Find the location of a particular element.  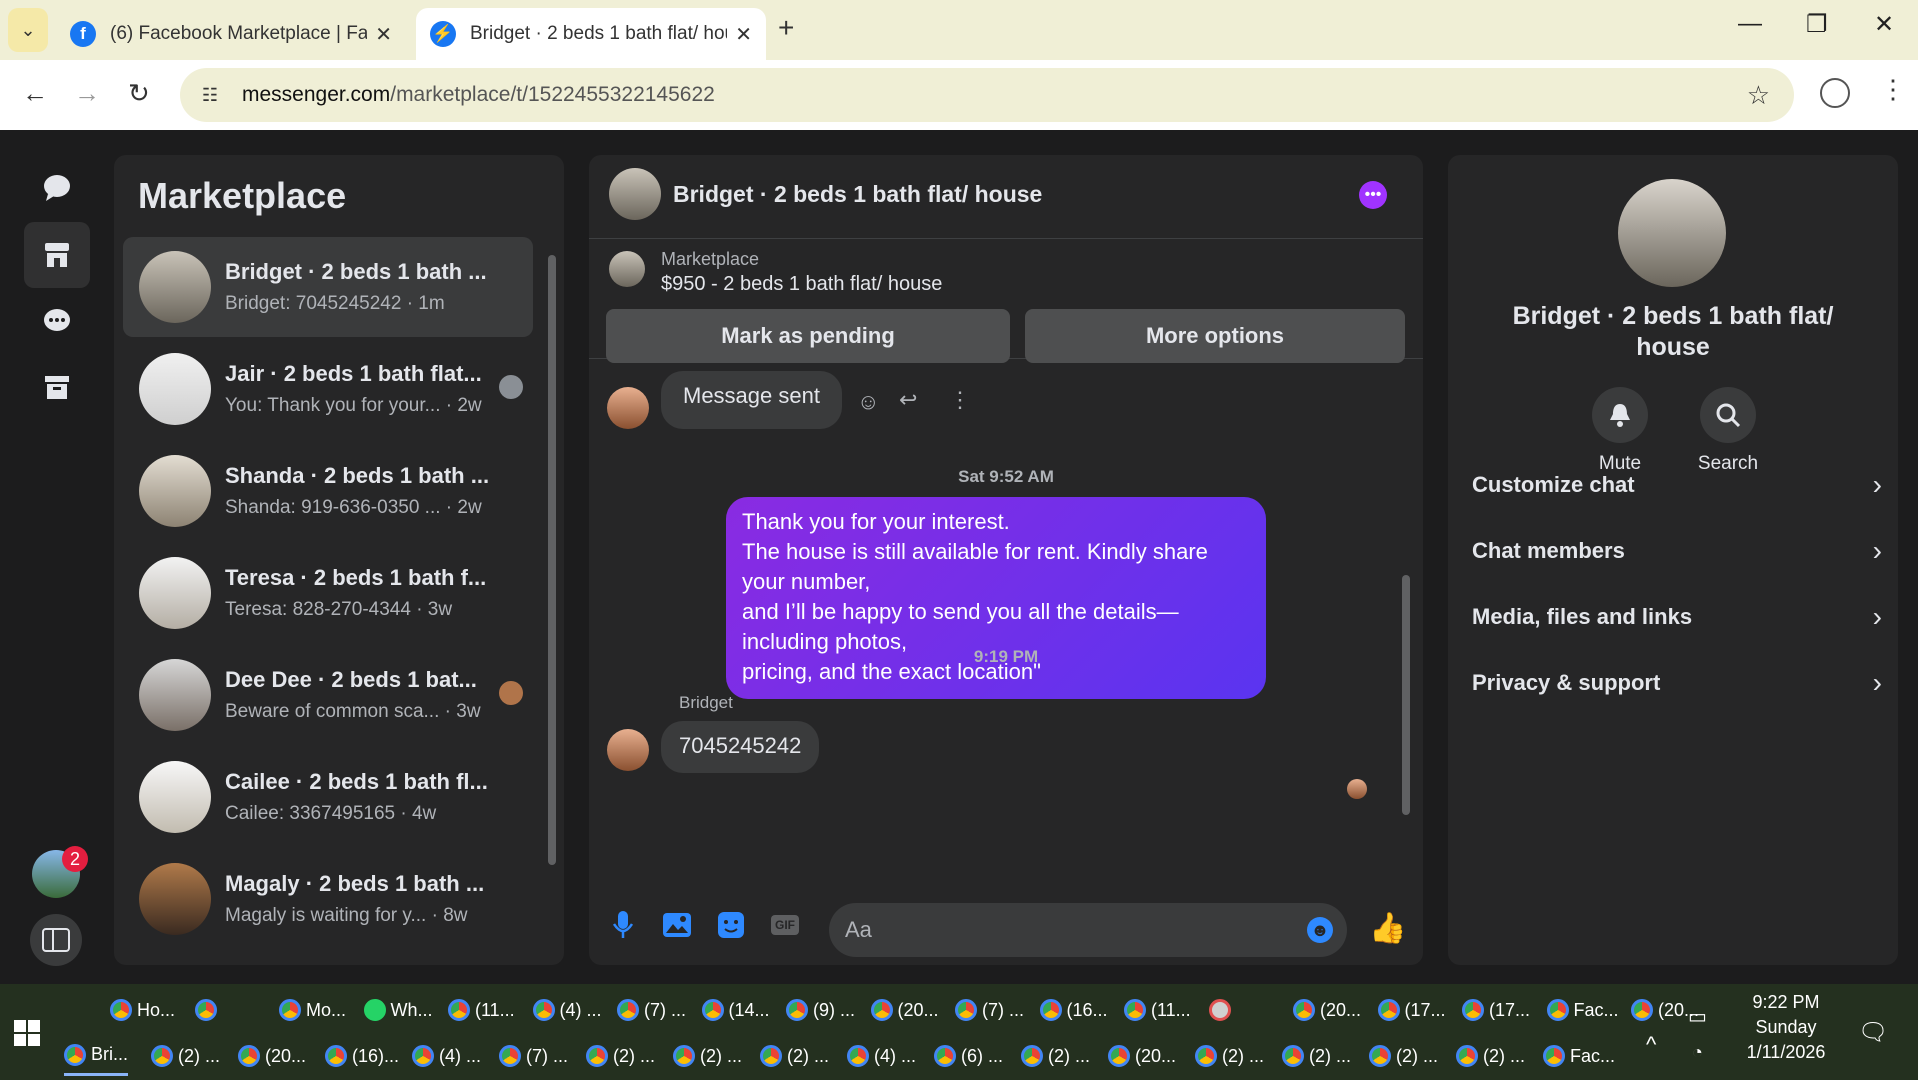

chat-title: Bridget · 2 beds 1 bath flat/ house is located at coordinates (857, 194).